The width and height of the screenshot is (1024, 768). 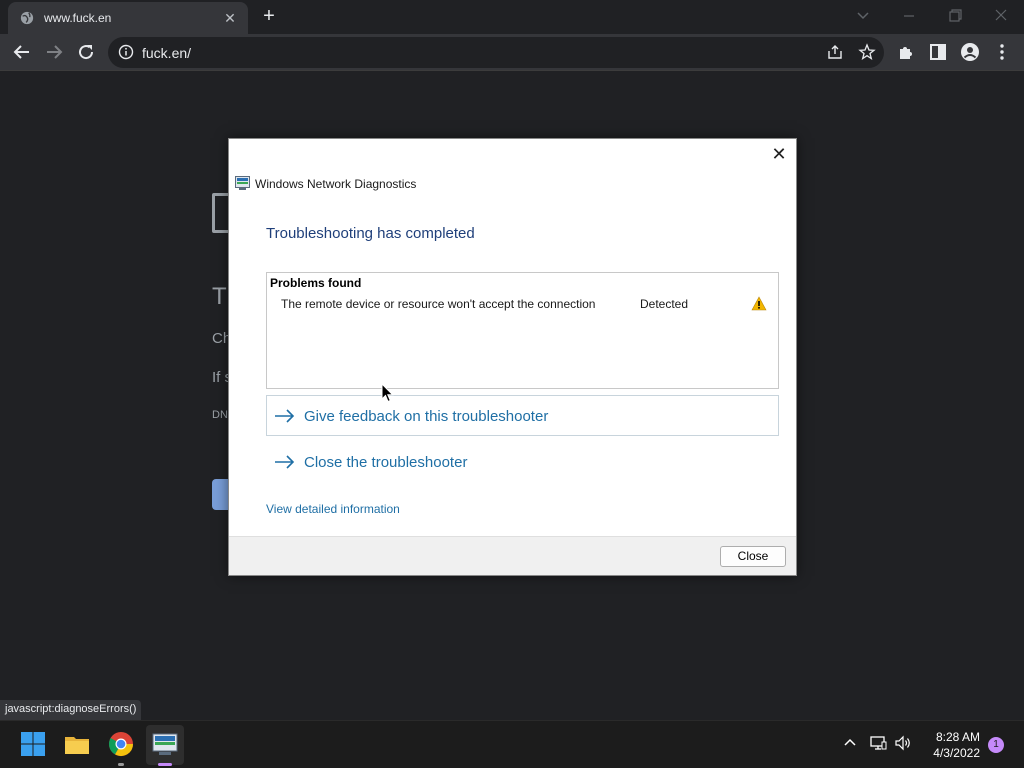 What do you see at coordinates (220, 415) in the screenshot?
I see `error-code: DN` at bounding box center [220, 415].